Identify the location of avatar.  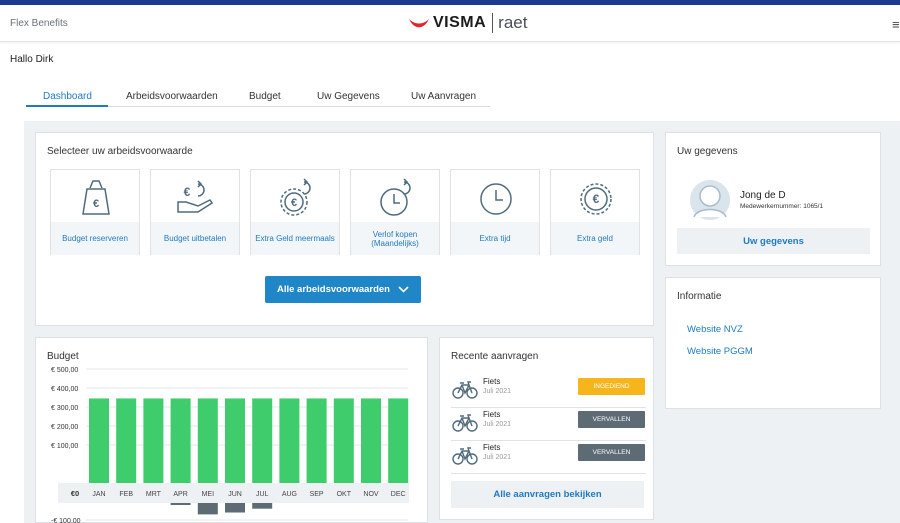
(710, 200).